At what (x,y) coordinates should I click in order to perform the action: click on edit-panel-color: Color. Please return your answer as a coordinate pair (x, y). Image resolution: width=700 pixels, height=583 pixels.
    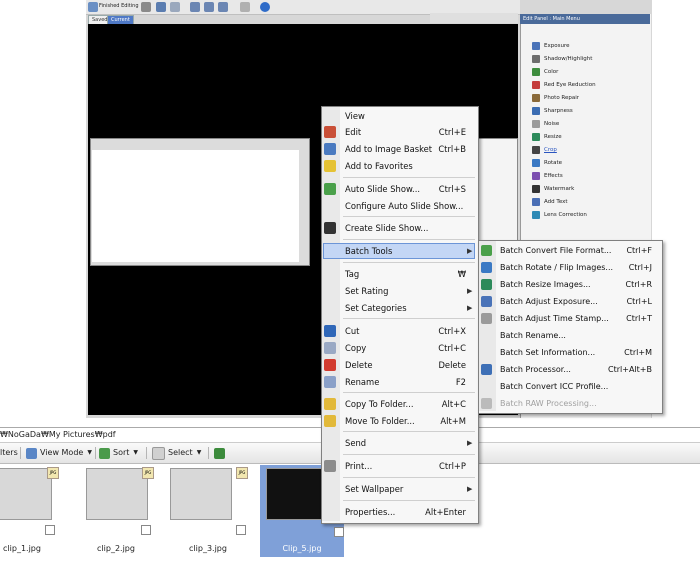
    Looking at the image, I should click on (545, 72).